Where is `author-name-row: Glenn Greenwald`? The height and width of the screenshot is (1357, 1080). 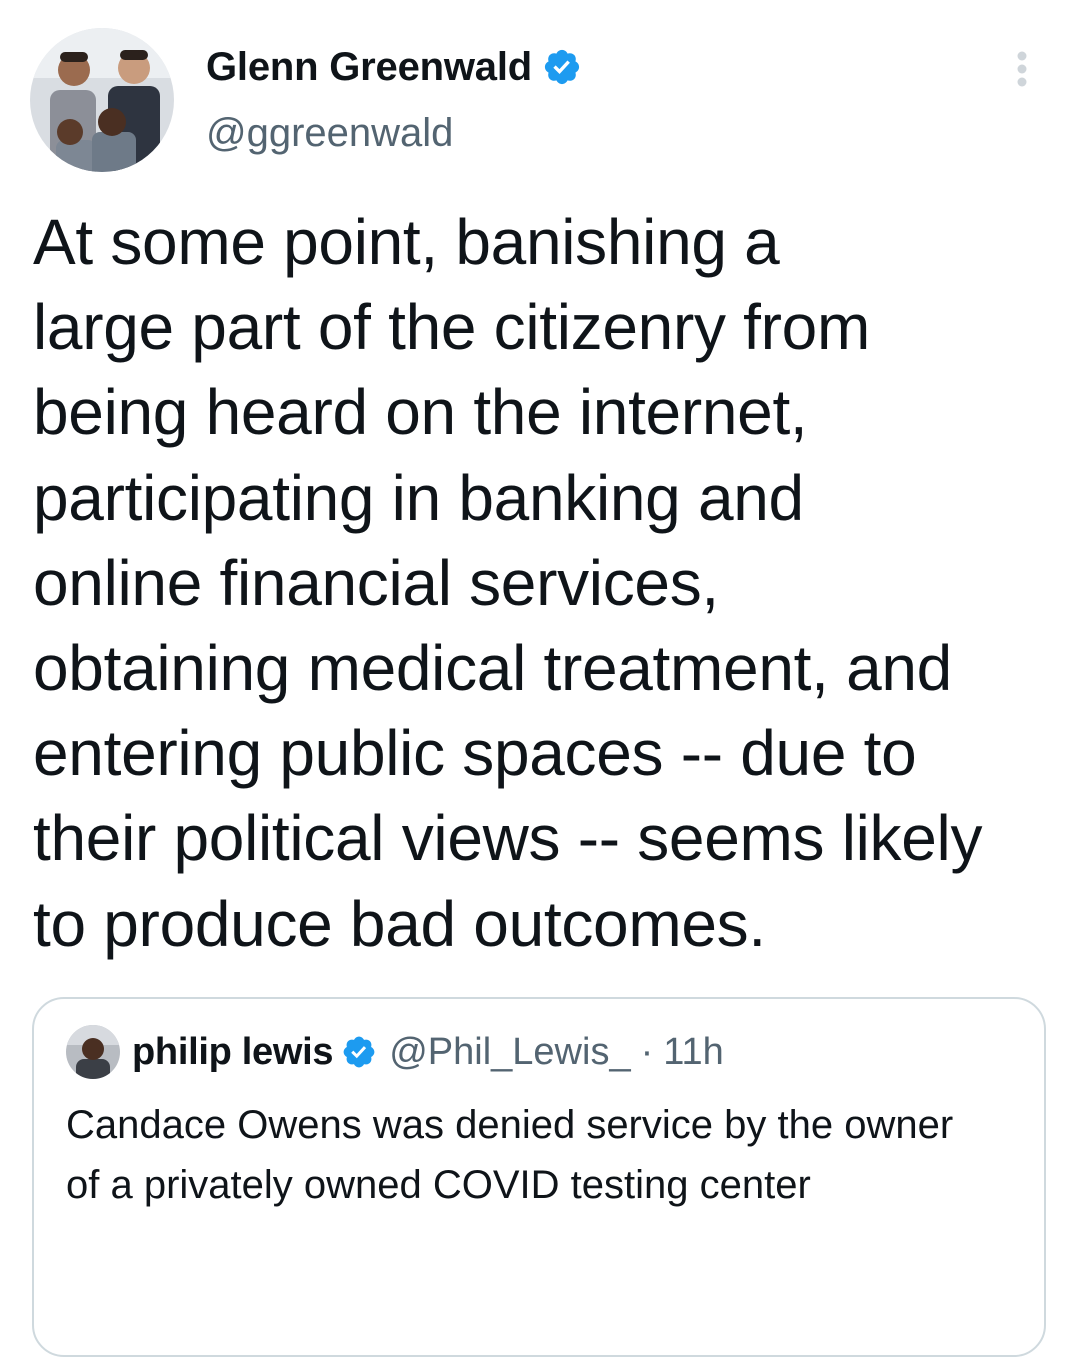
author-name-row: Glenn Greenwald is located at coordinates (394, 67).